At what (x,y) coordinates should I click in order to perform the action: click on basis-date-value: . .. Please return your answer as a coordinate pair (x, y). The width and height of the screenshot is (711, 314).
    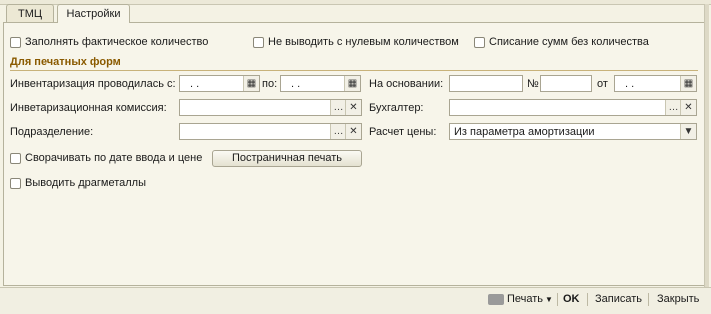
    Looking at the image, I should click on (630, 84).